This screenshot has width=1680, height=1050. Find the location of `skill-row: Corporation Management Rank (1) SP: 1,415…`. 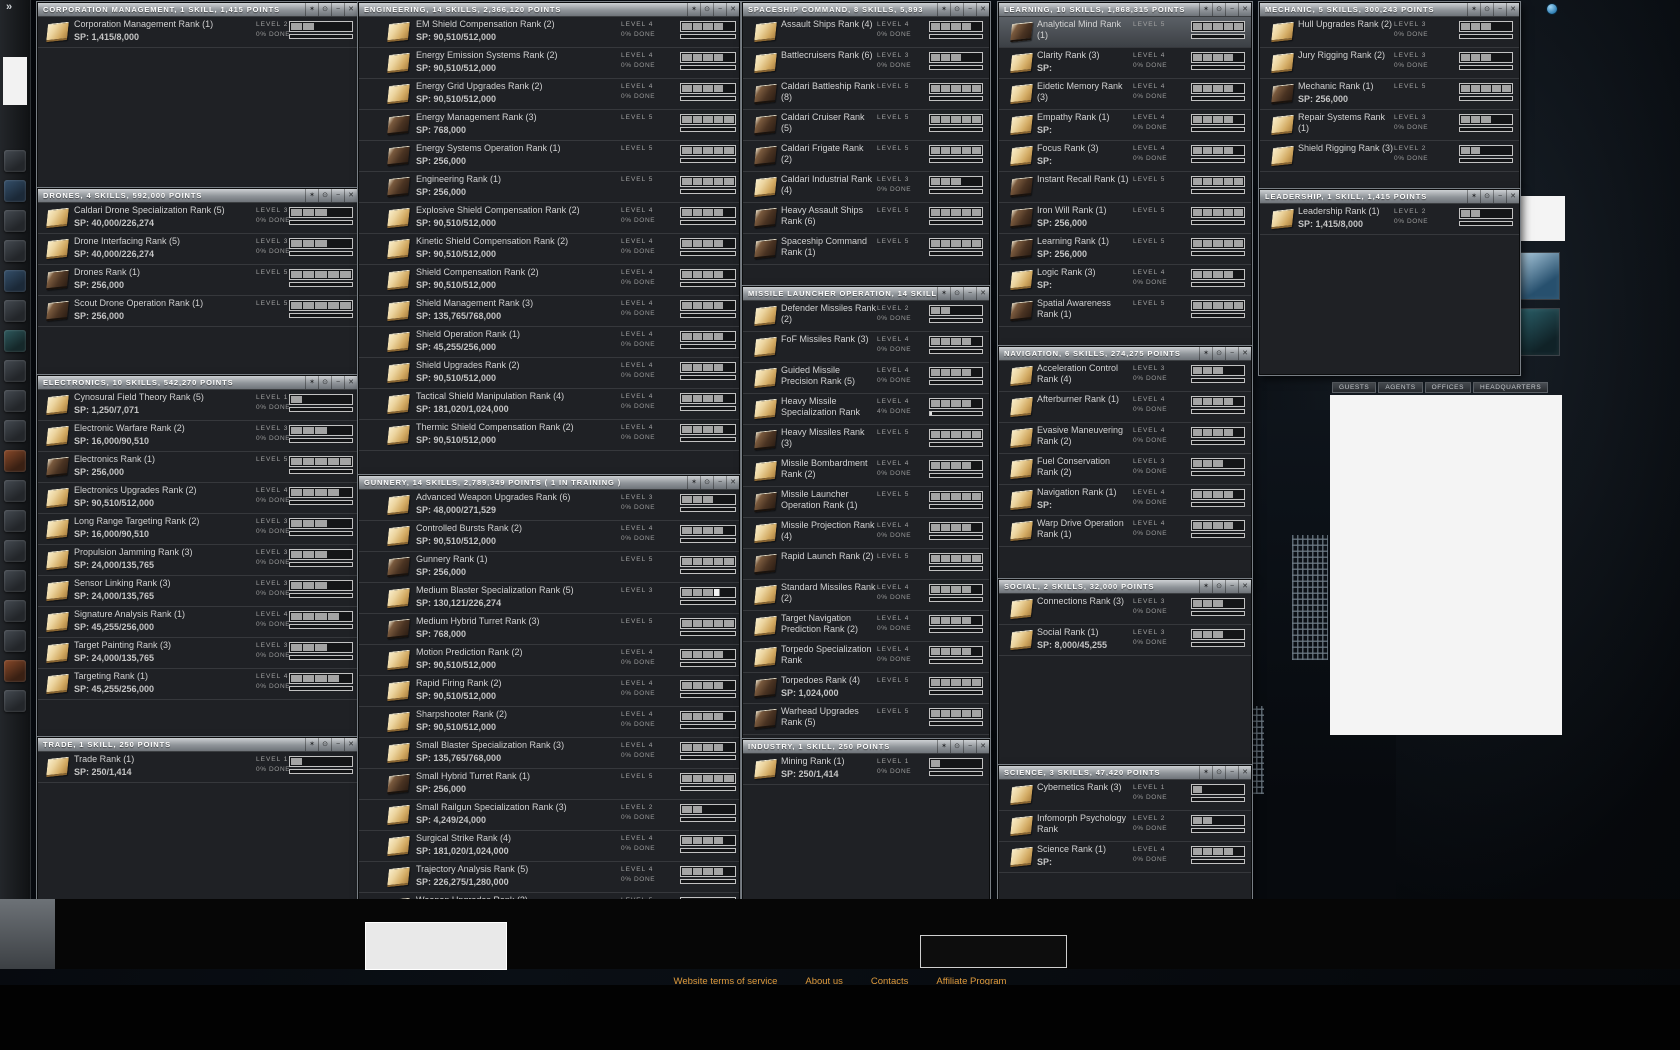

skill-row: Corporation Management Rank (1) SP: 1,415… is located at coordinates (197, 32).